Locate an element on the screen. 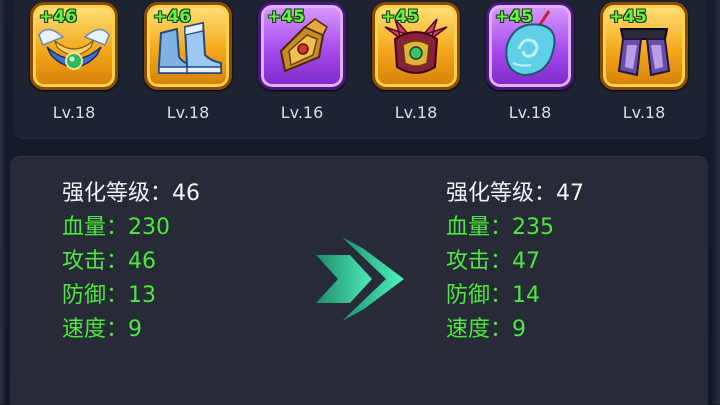  defense-row: 防御：13 is located at coordinates (131, 296).